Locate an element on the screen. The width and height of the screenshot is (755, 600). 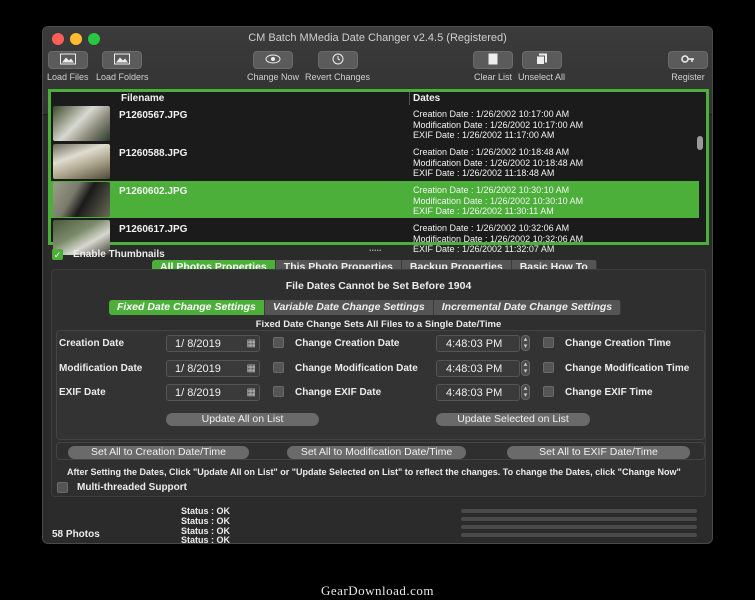
change-exif-time-label: Change EXIF Time is located at coordinates (609, 392).